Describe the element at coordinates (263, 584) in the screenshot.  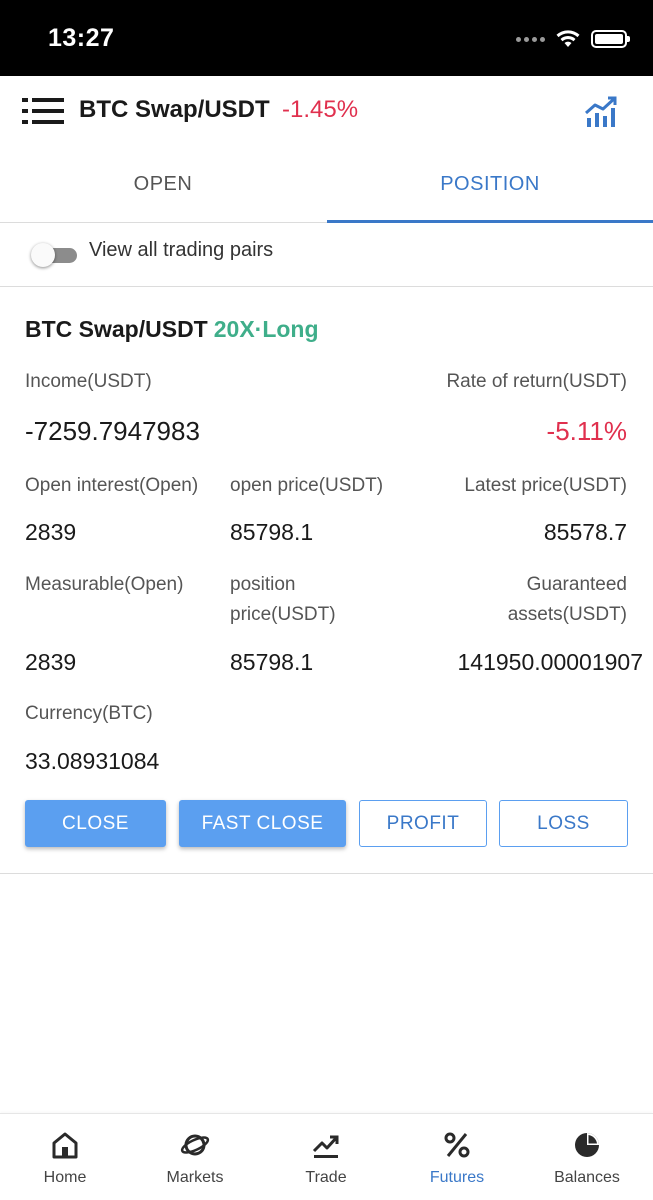
I see `position-price-label-line1: position` at that location.